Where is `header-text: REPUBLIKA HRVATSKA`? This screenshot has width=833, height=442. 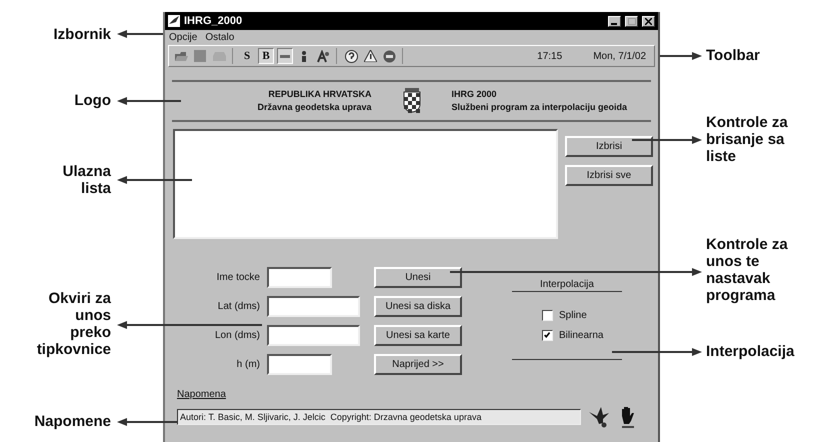
header-text: REPUBLIKA HRVATSKA is located at coordinates (319, 94).